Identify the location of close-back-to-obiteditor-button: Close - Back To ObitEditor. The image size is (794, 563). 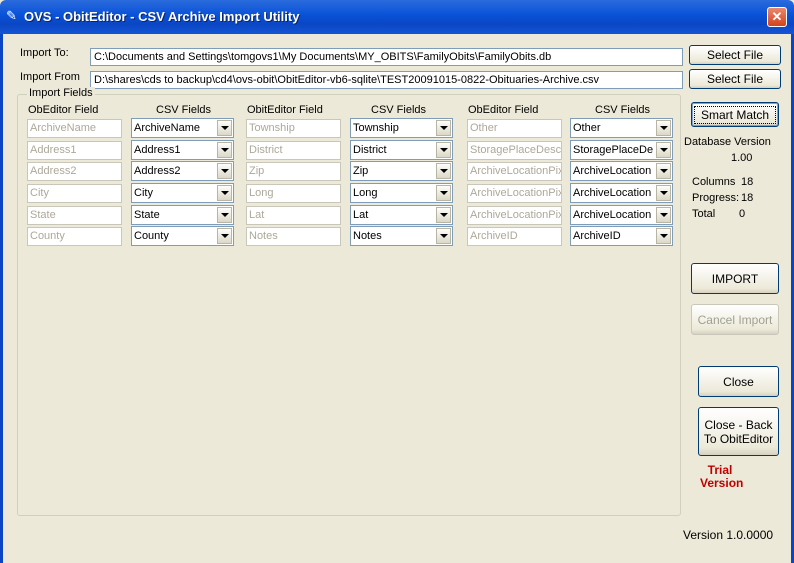
(738, 431).